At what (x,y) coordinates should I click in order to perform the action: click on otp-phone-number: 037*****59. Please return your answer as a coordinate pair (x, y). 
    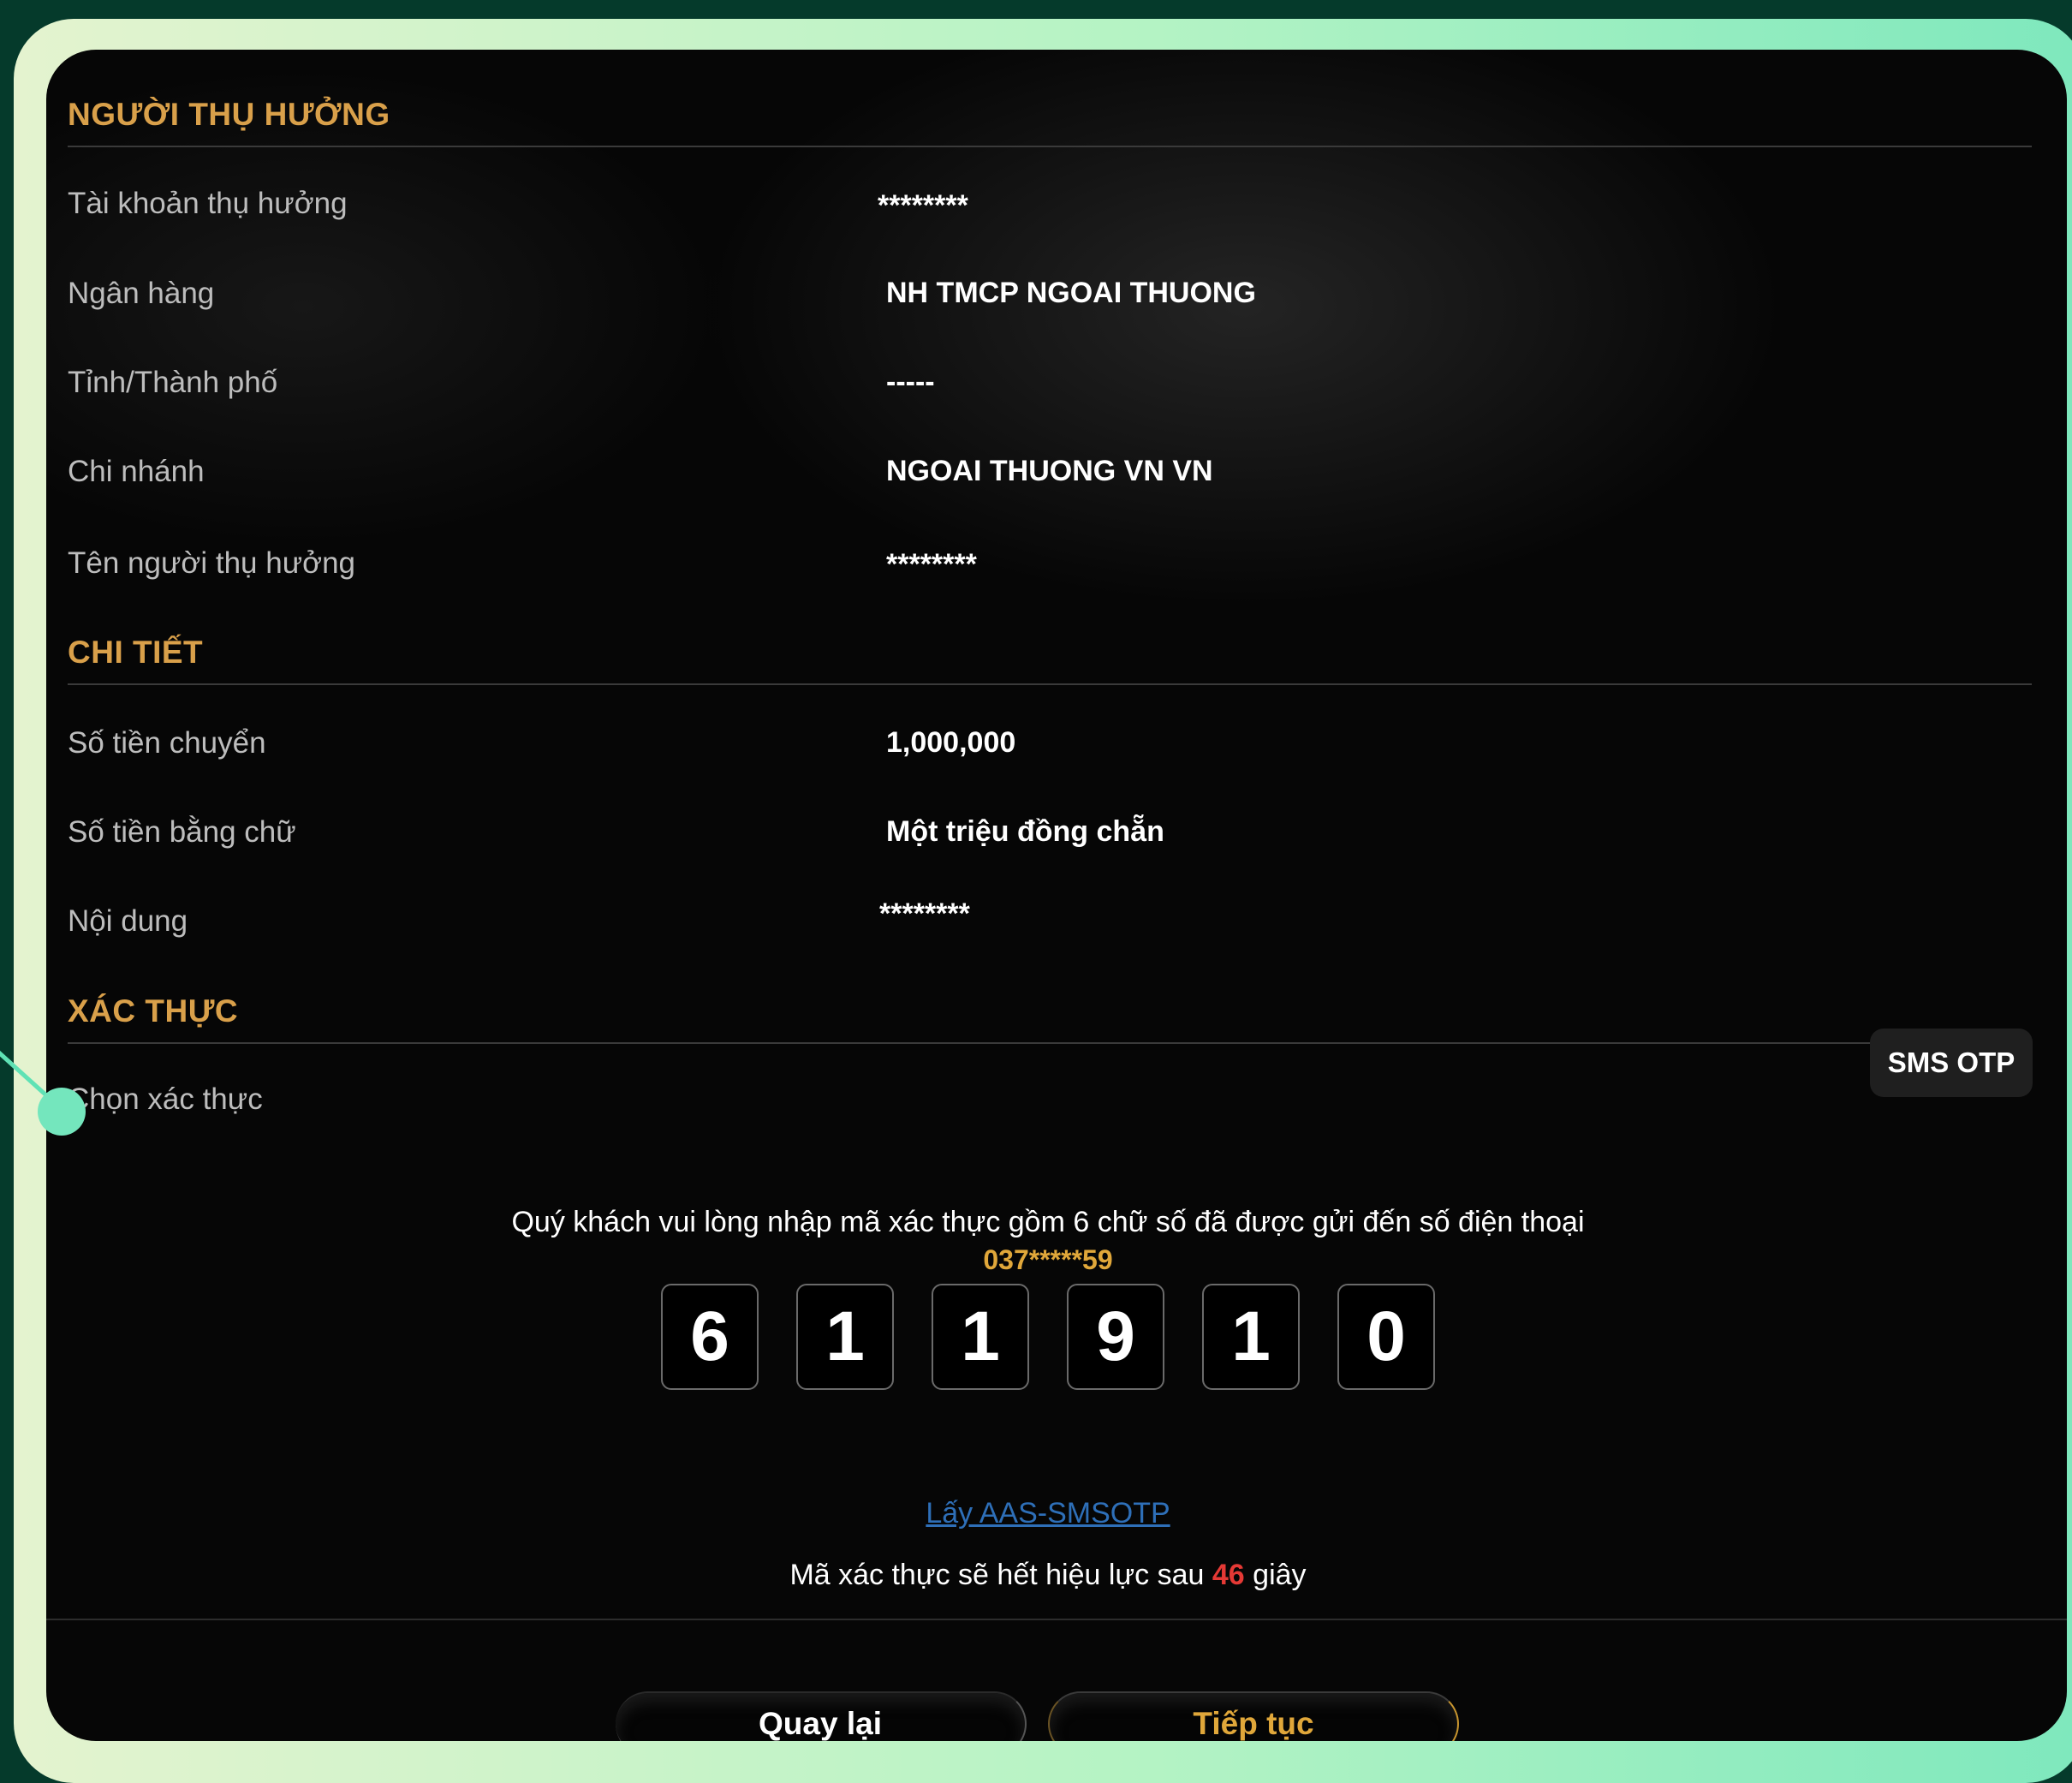
    Looking at the image, I should click on (1048, 1259).